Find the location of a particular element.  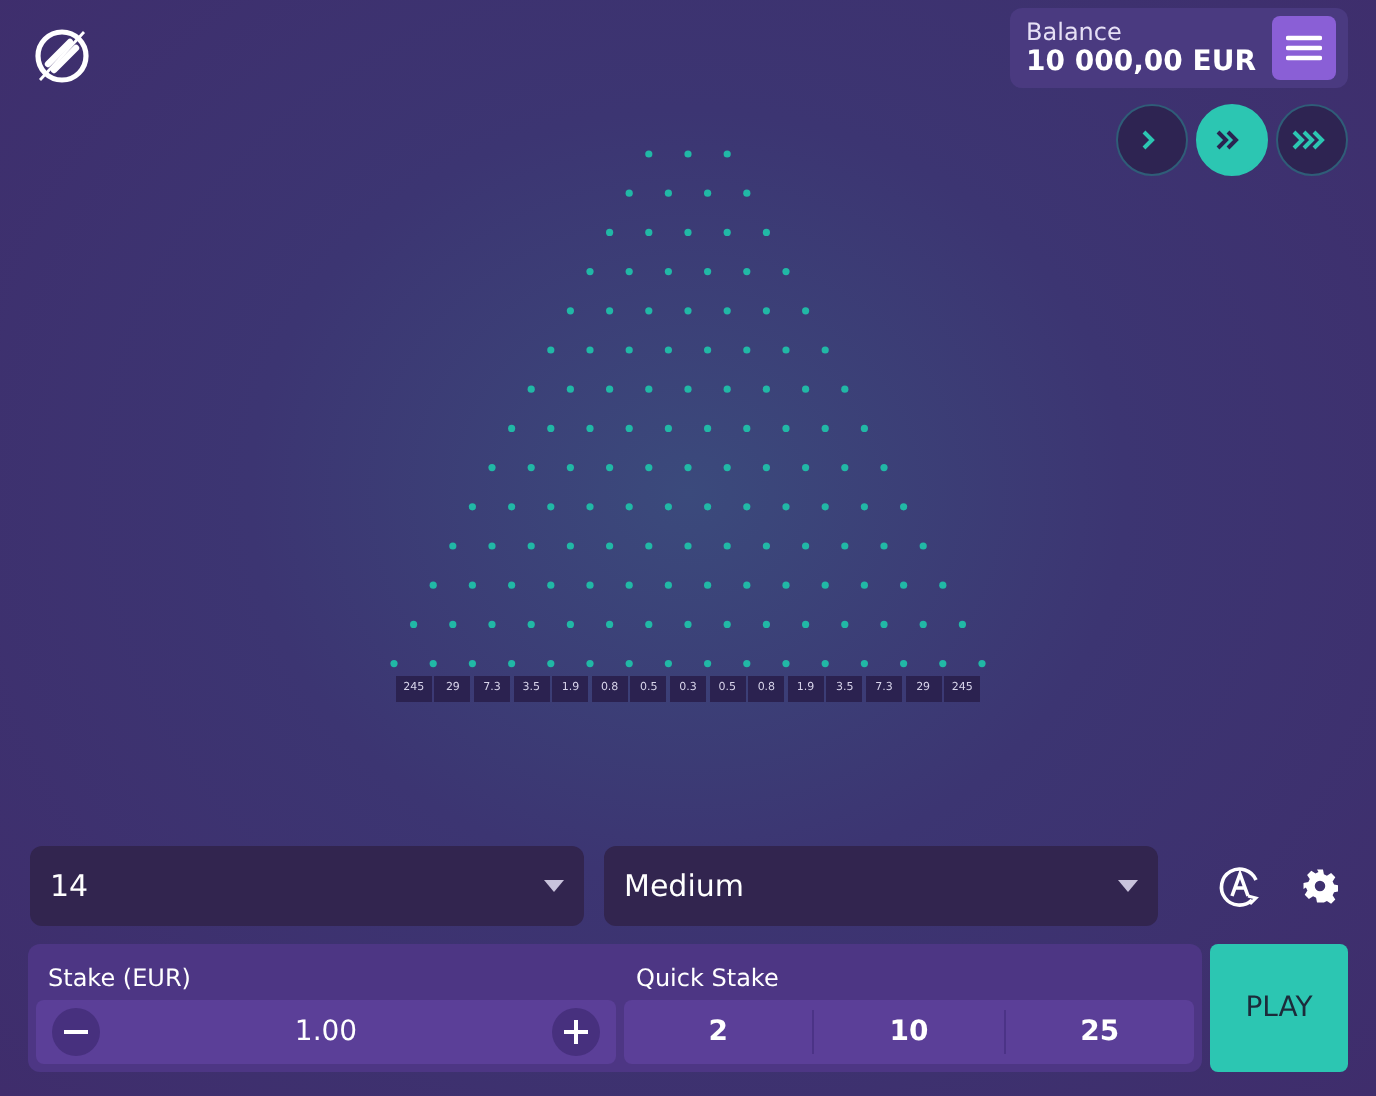

settings-icon is located at coordinates (1320, 886).